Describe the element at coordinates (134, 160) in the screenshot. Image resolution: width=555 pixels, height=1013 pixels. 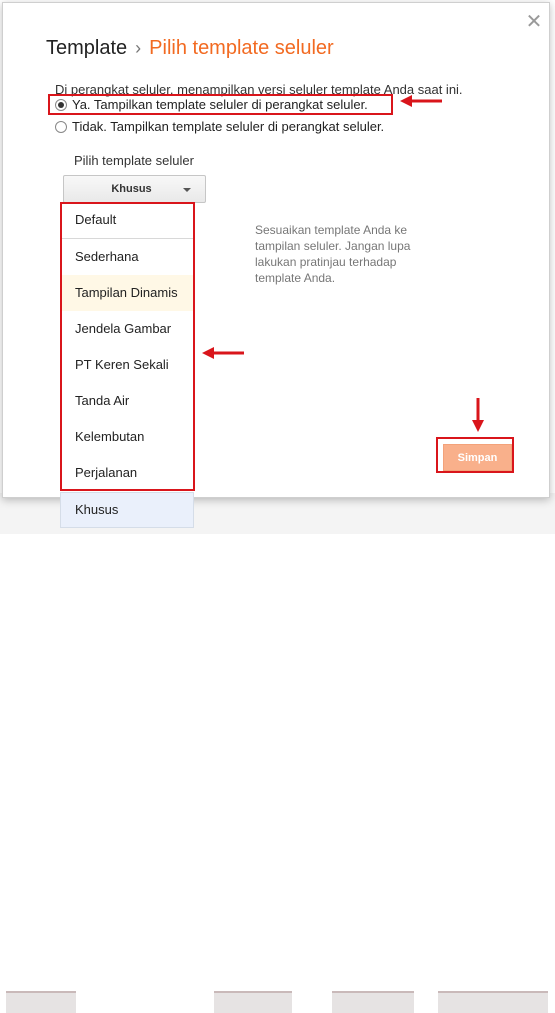
I see `template-picker-label: Pilih template seluler` at that location.